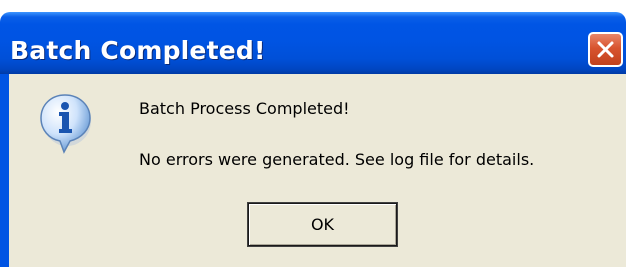 The height and width of the screenshot is (267, 626). What do you see at coordinates (138, 50) in the screenshot?
I see `window-title: Batch Completed!` at bounding box center [138, 50].